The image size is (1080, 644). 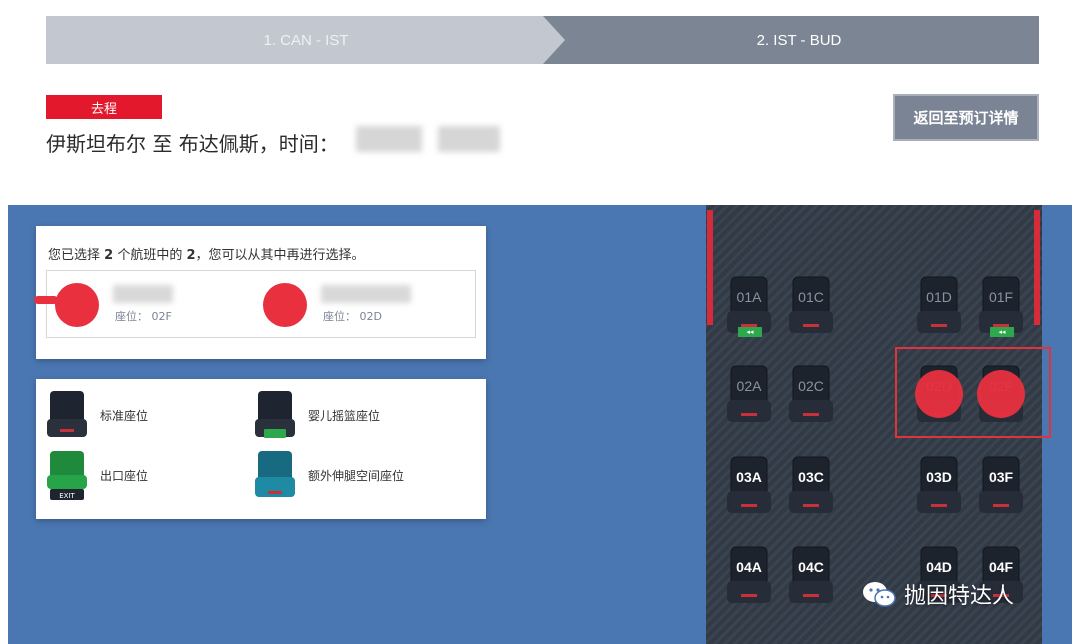 What do you see at coordinates (939, 477) in the screenshot?
I see `seat-label: 03D` at bounding box center [939, 477].